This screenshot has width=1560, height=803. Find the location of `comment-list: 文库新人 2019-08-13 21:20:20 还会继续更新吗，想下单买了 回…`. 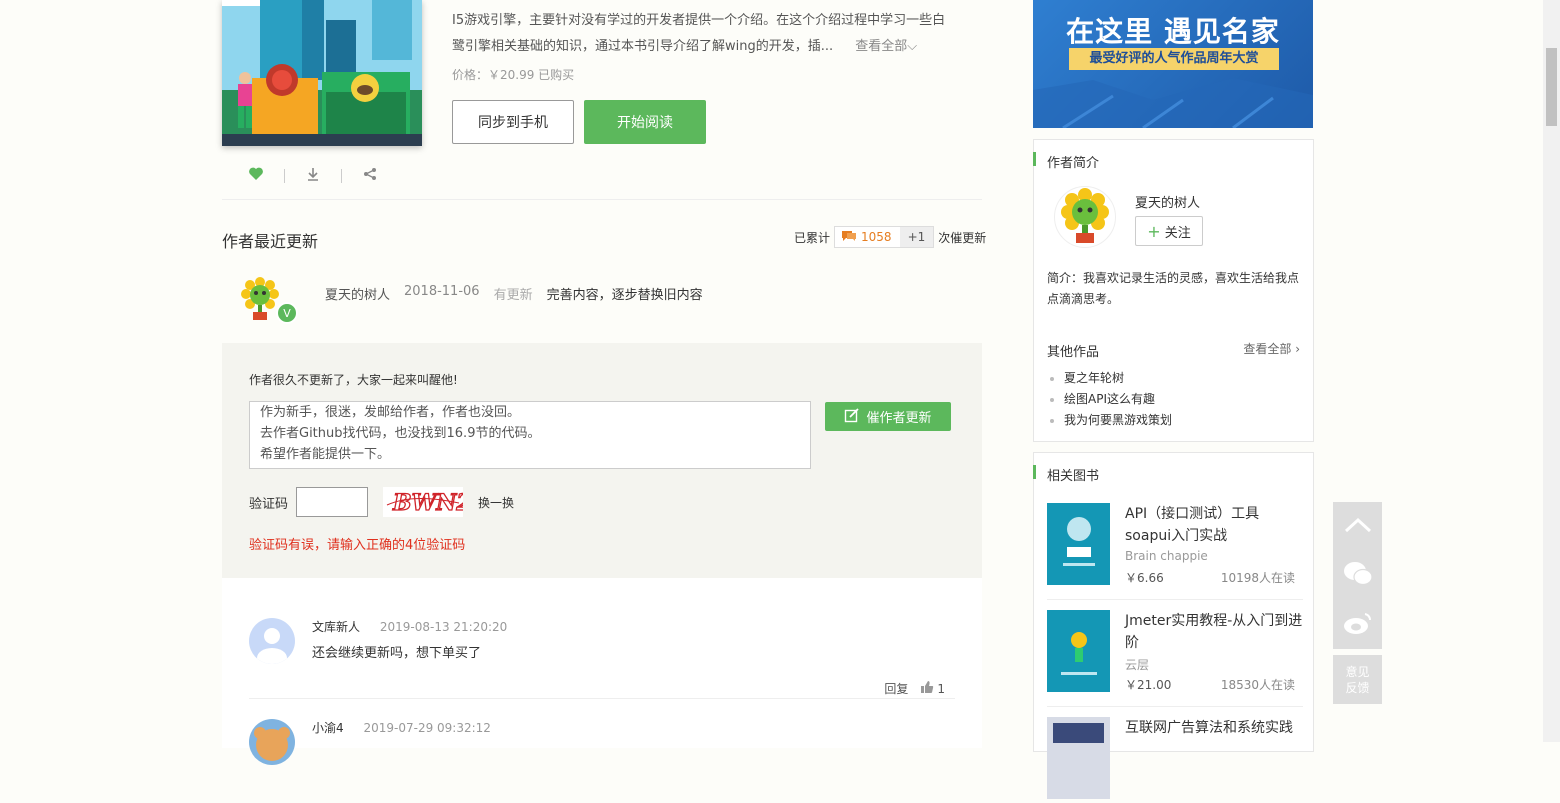

comment-list: 文库新人 2019-08-13 21:20:20 还会继续更新吗，想下单买了 回… is located at coordinates (602, 671).